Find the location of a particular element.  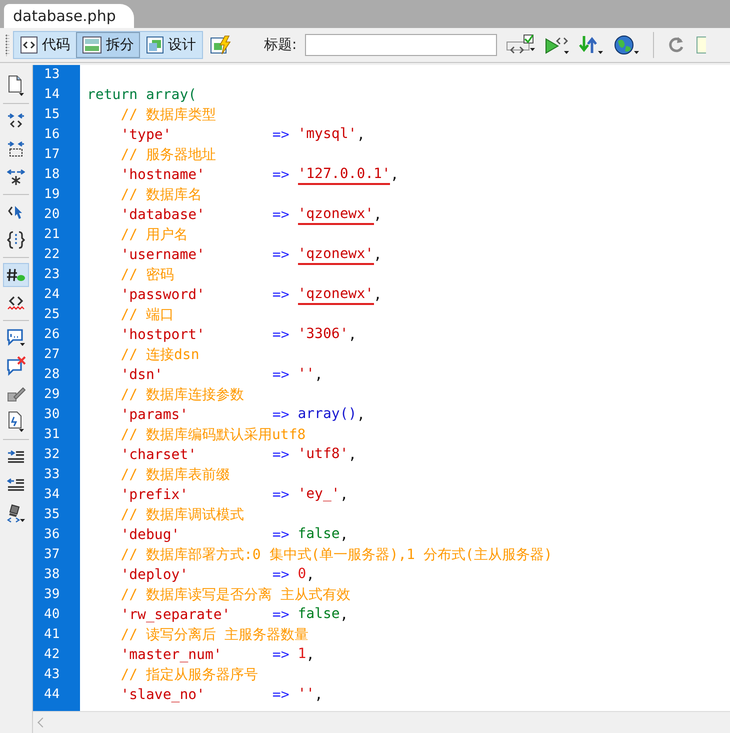

line-number: 13 is located at coordinates (52, 75).